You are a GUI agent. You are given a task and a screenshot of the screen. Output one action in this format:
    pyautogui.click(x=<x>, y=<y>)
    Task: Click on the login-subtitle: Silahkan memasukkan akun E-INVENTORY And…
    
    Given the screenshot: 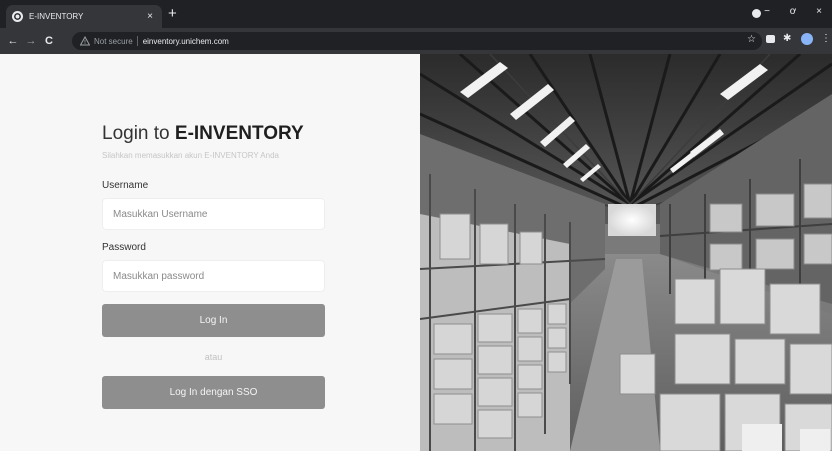 What is the action you would take?
    pyautogui.click(x=190, y=155)
    